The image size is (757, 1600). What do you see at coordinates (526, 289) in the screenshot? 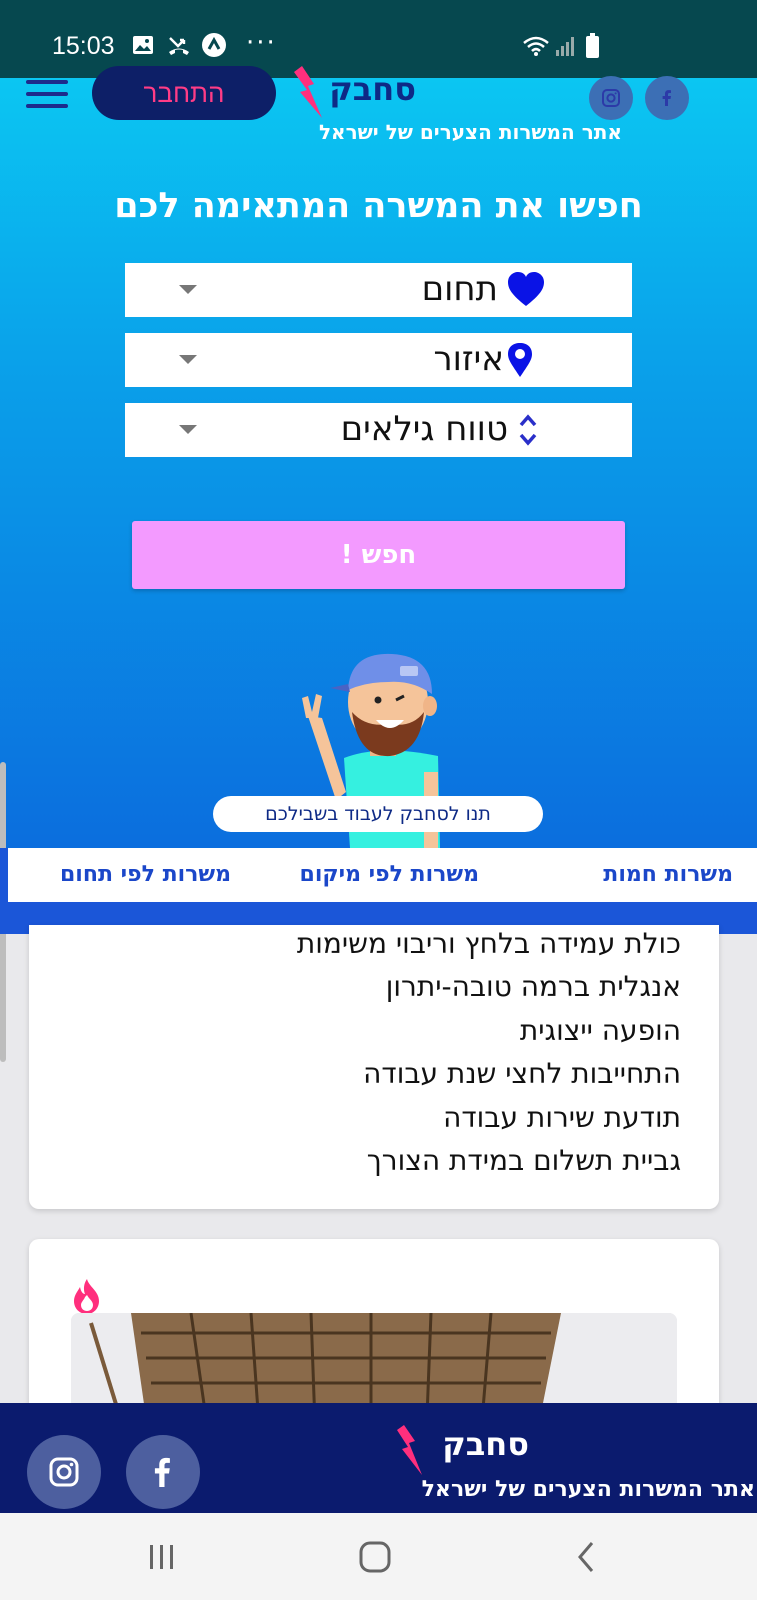
I see `heart-icon` at bounding box center [526, 289].